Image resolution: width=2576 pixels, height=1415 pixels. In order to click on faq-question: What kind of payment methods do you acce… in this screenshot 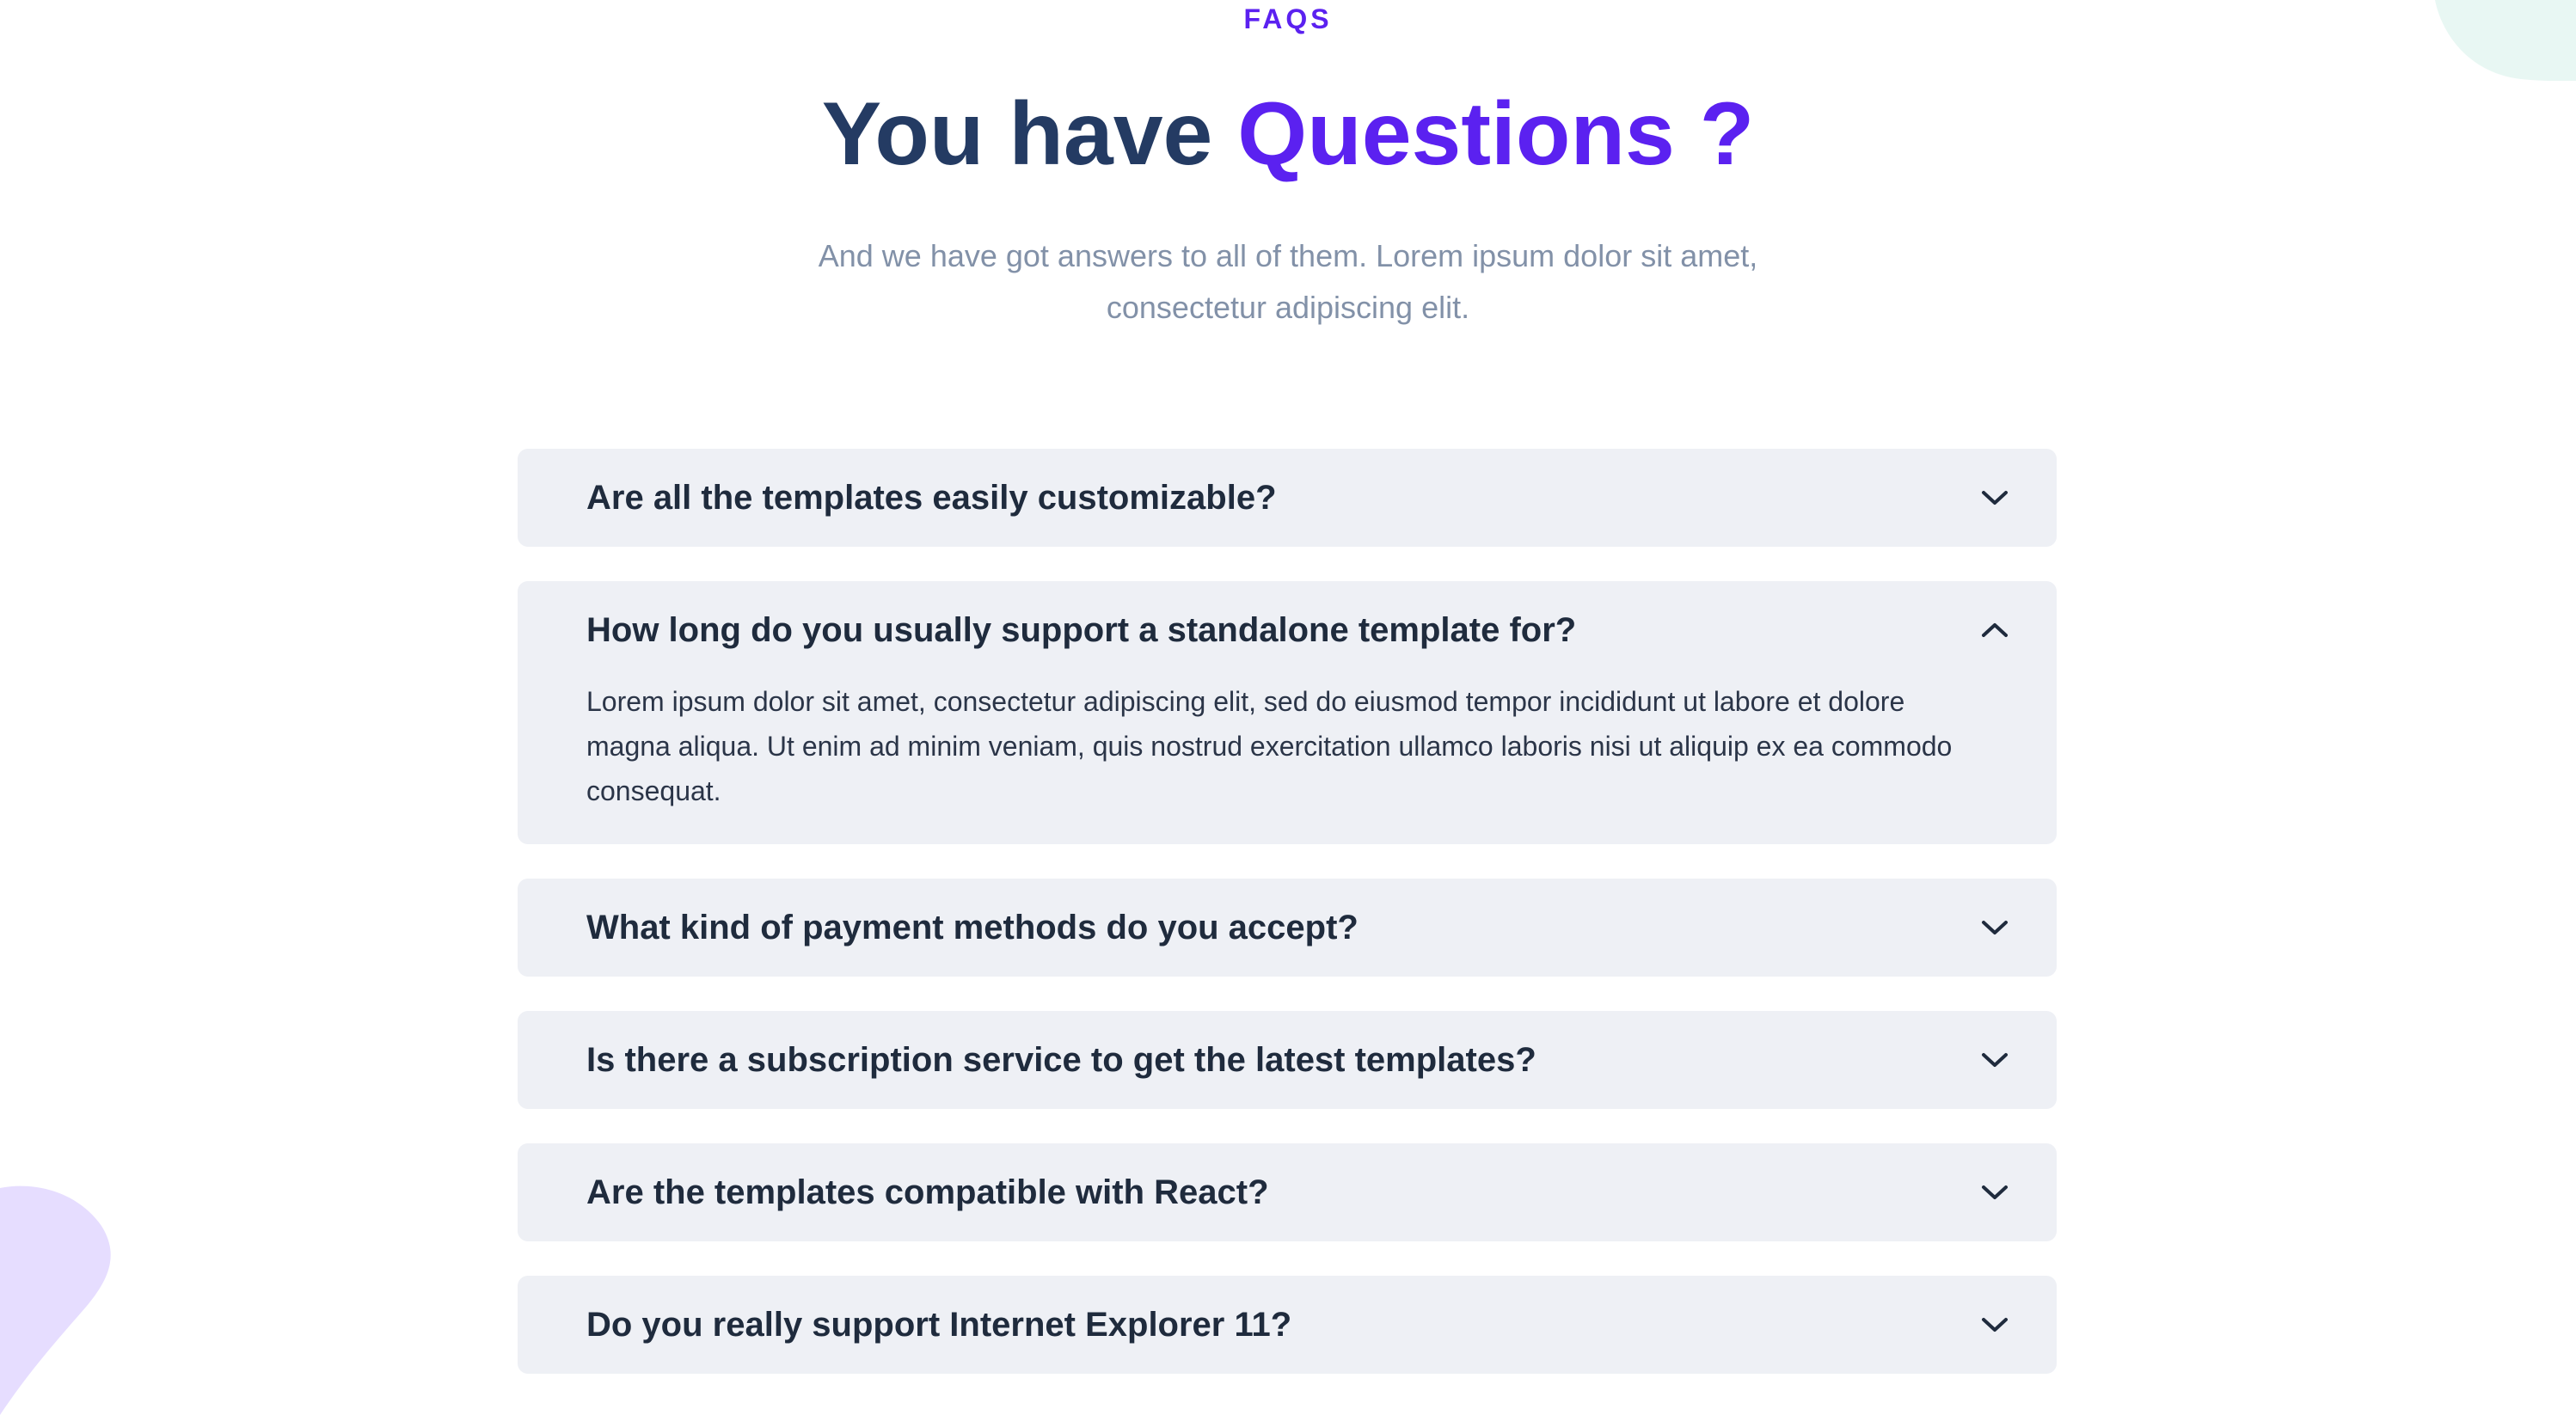, I will do `click(973, 927)`.